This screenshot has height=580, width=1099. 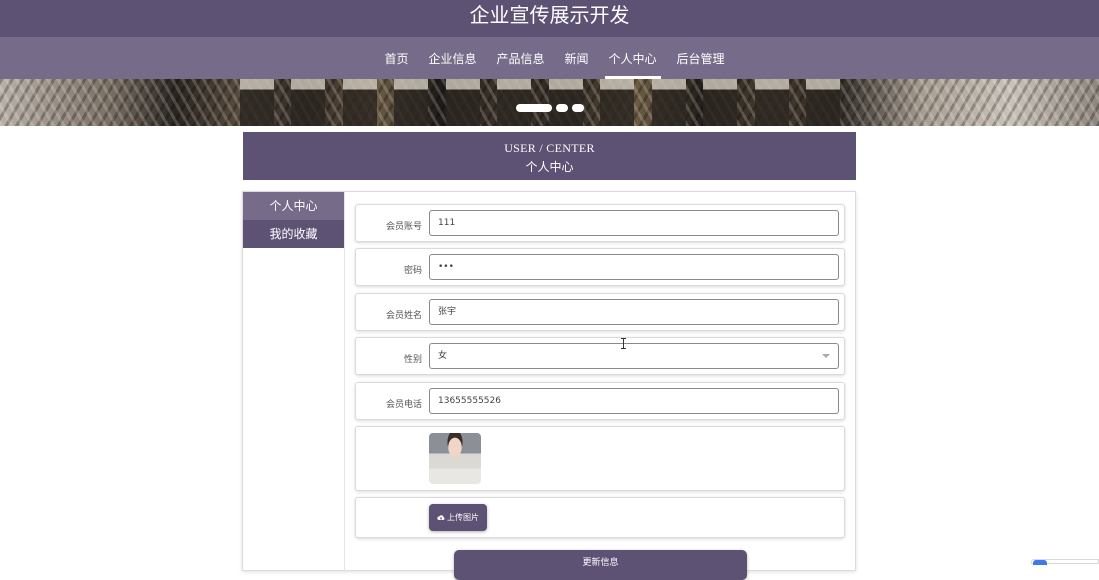 What do you see at coordinates (455, 458) in the screenshot?
I see `avatar` at bounding box center [455, 458].